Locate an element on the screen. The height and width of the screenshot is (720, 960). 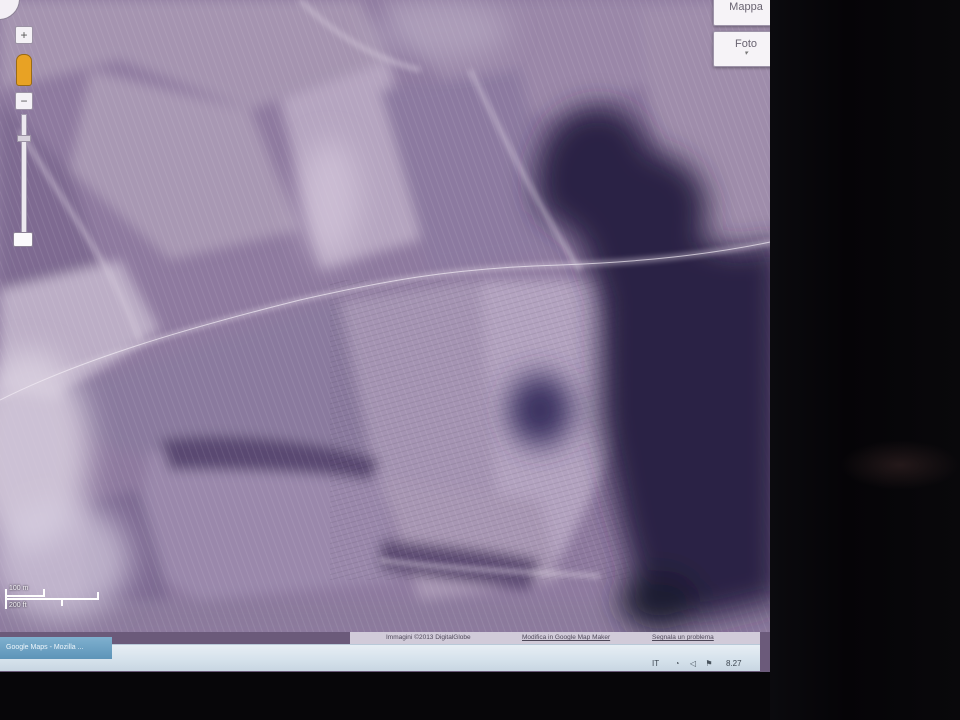
zoom-in-symbol: + is located at coordinates (24, 35).